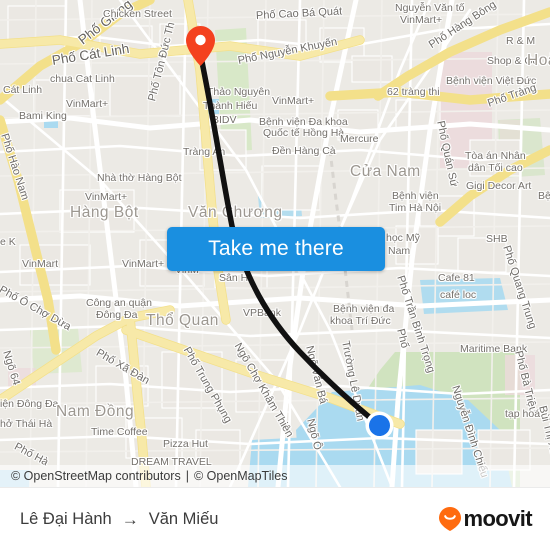 Image resolution: width=550 pixels, height=550 pixels. Describe the element at coordinates (275, 518) in the screenshot. I see `trip-footer: Lê Đại Hành → Văn Miếu moovit` at that location.